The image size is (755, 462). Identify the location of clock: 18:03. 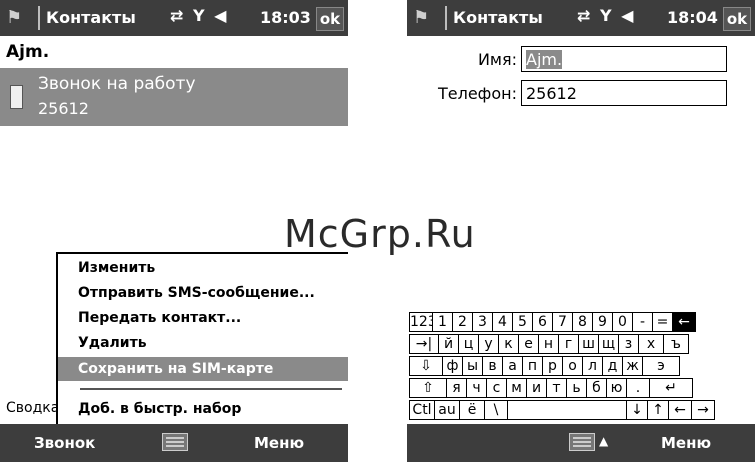
(285, 17).